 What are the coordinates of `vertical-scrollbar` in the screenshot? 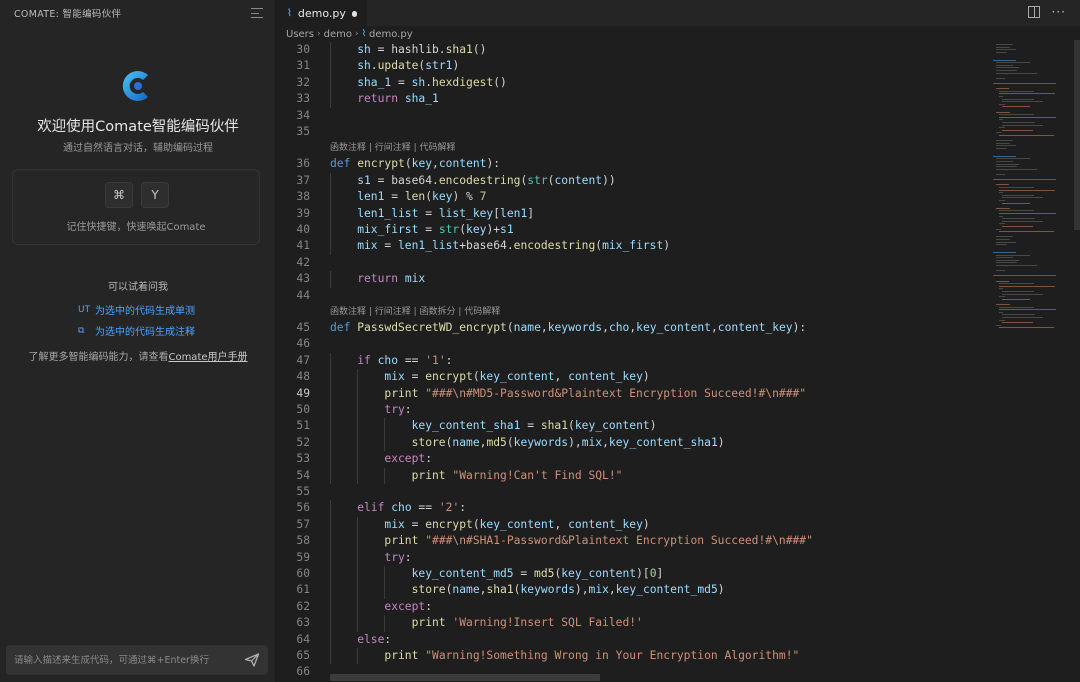 It's located at (1077, 135).